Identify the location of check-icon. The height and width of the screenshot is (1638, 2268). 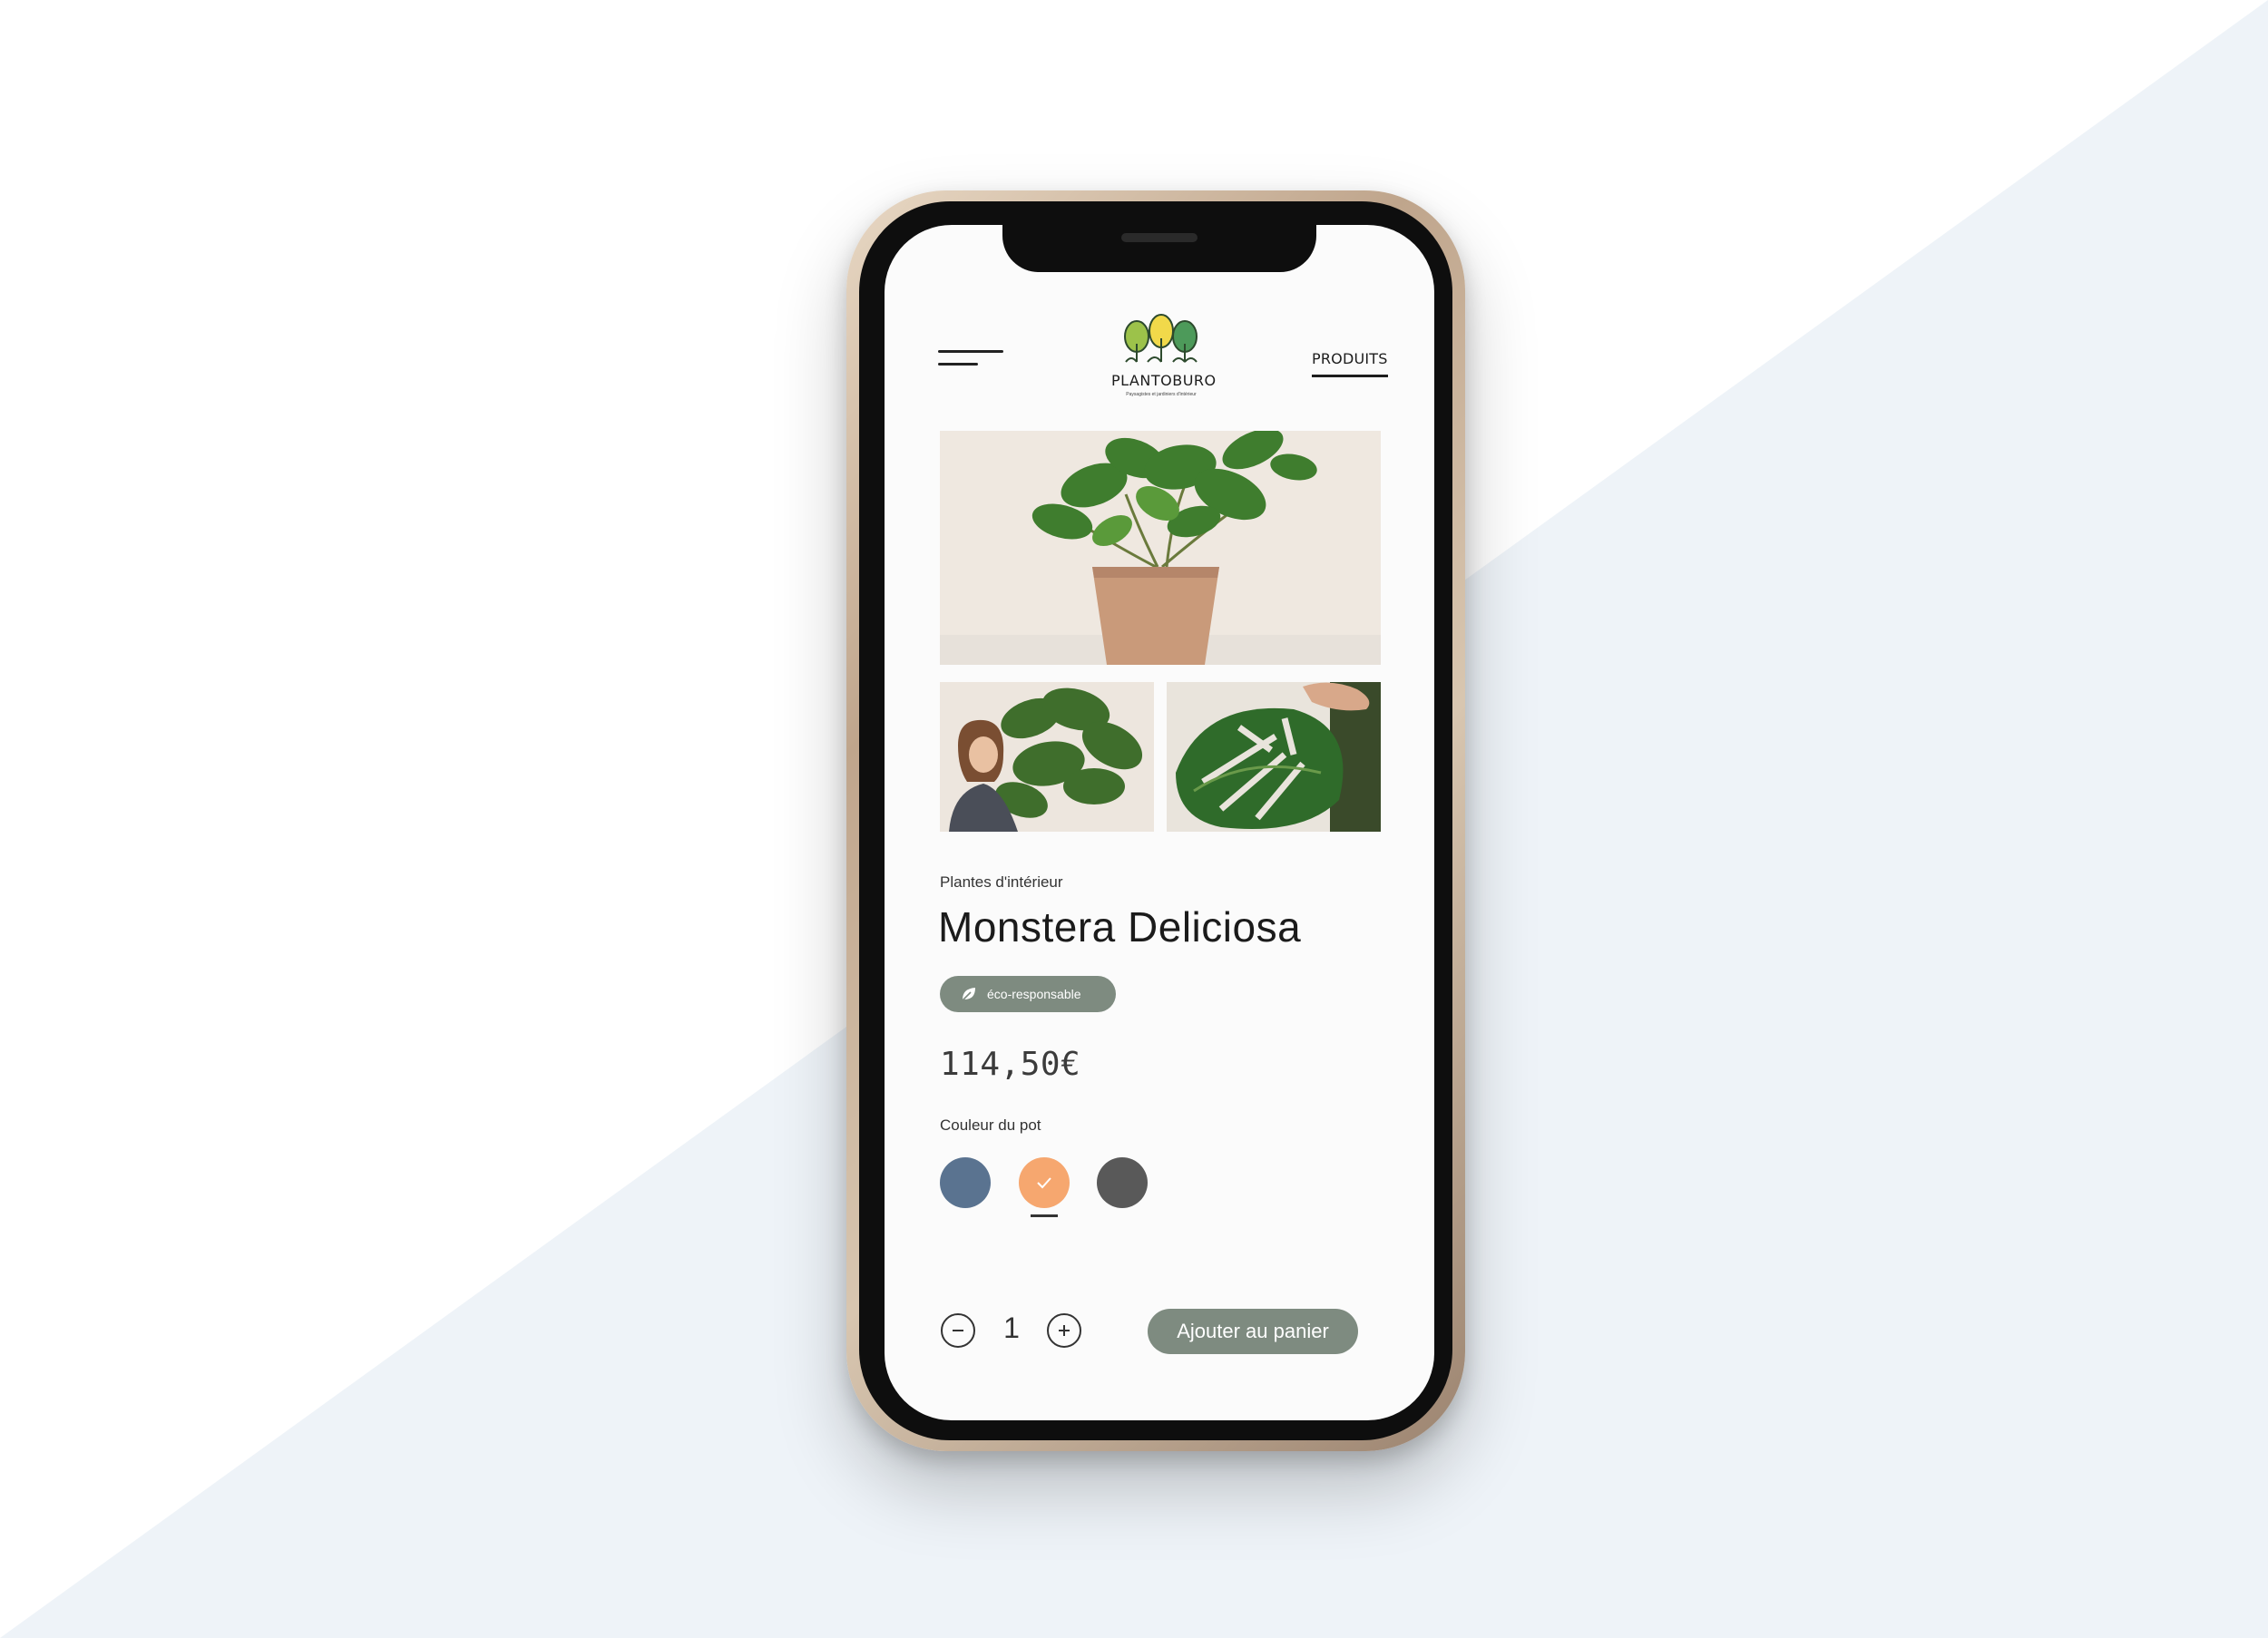
(1044, 1183).